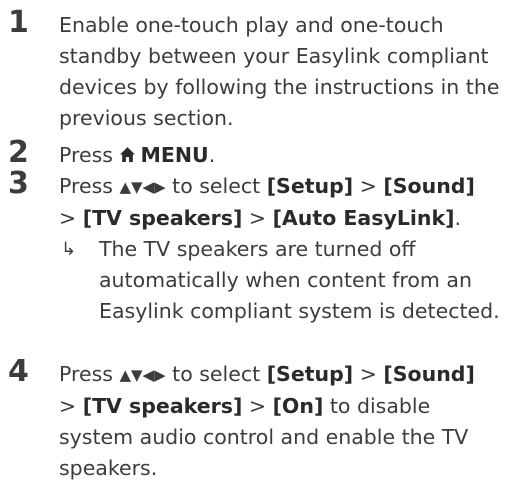 The image size is (511, 489). What do you see at coordinates (458, 218) in the screenshot?
I see `path-end: .` at bounding box center [458, 218].